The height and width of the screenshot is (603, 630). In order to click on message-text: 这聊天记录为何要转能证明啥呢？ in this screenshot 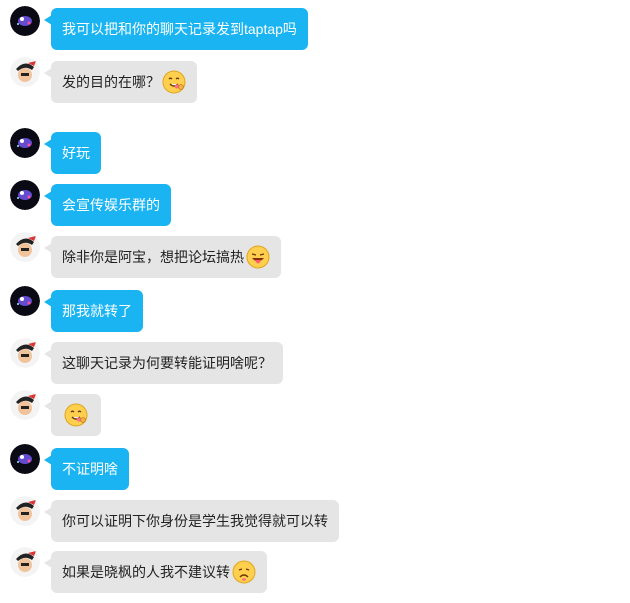, I will do `click(167, 363)`.